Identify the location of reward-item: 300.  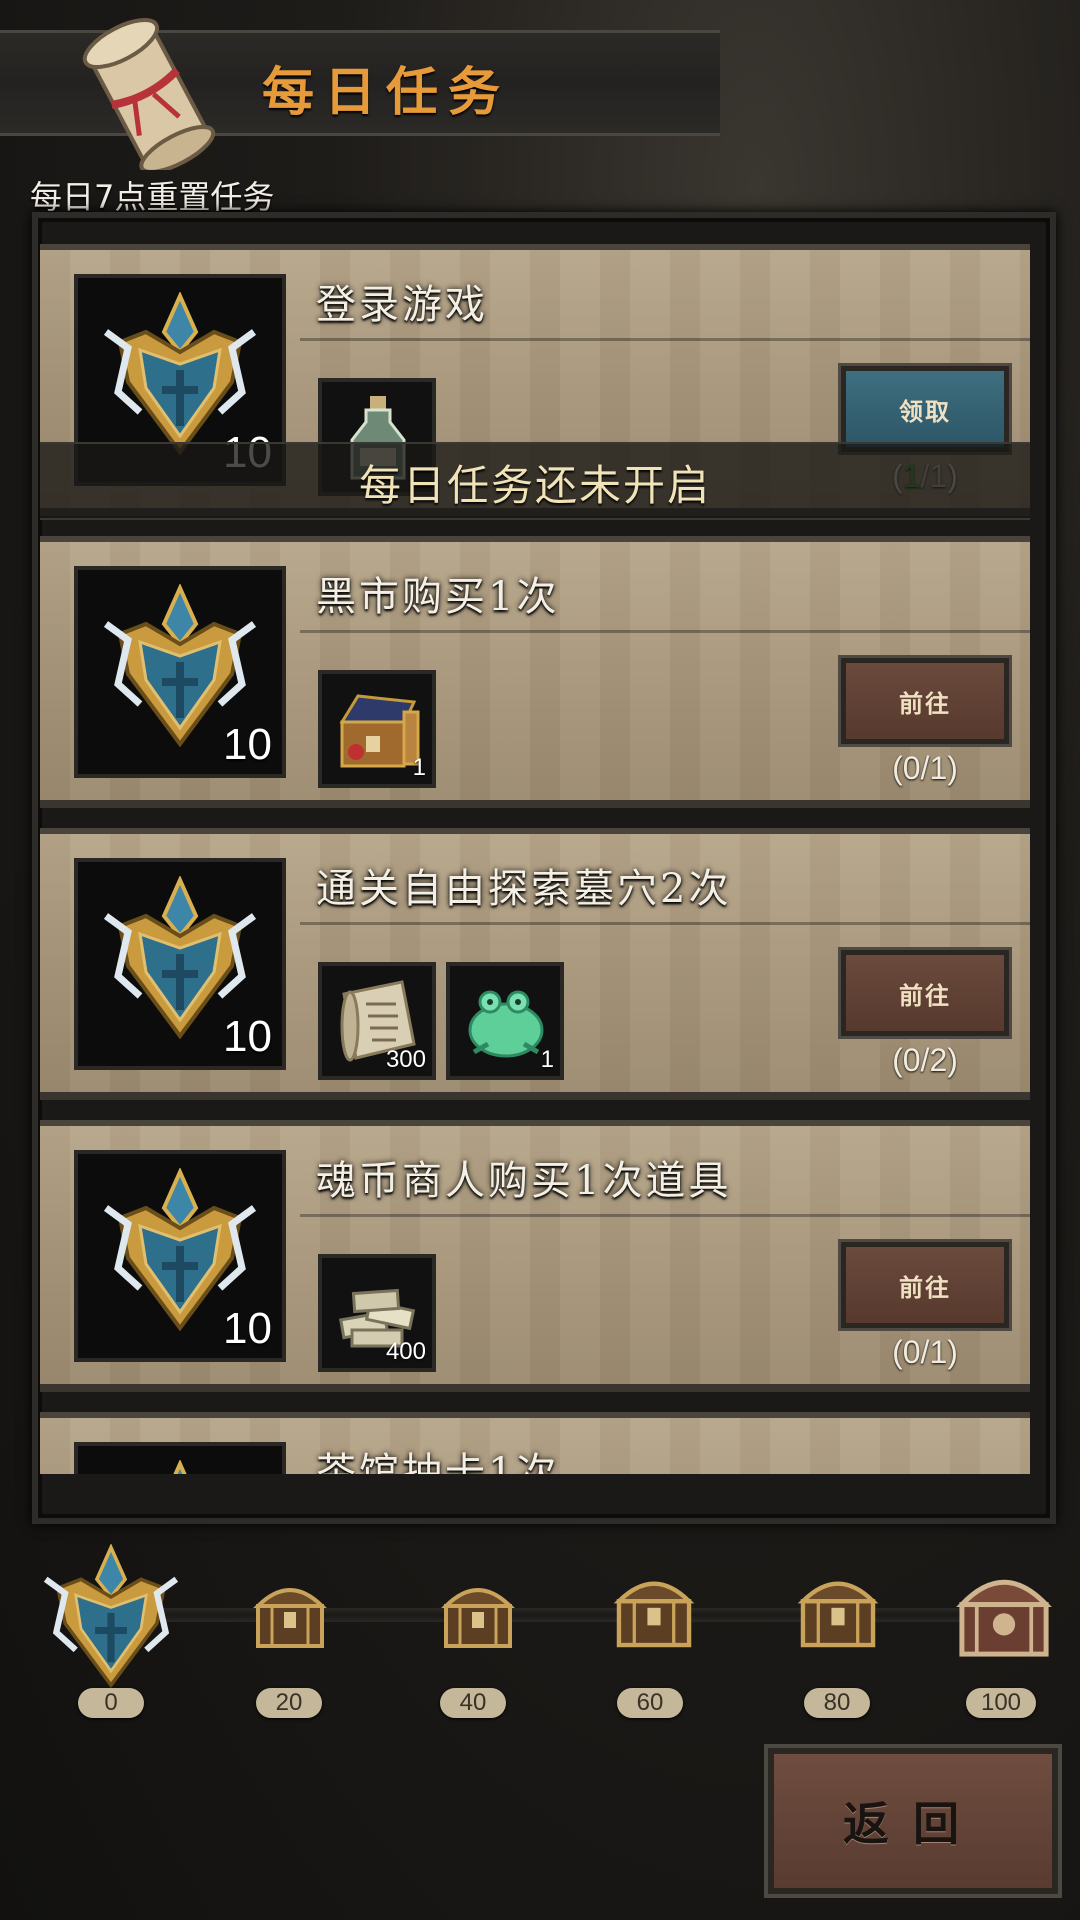
(377, 1021).